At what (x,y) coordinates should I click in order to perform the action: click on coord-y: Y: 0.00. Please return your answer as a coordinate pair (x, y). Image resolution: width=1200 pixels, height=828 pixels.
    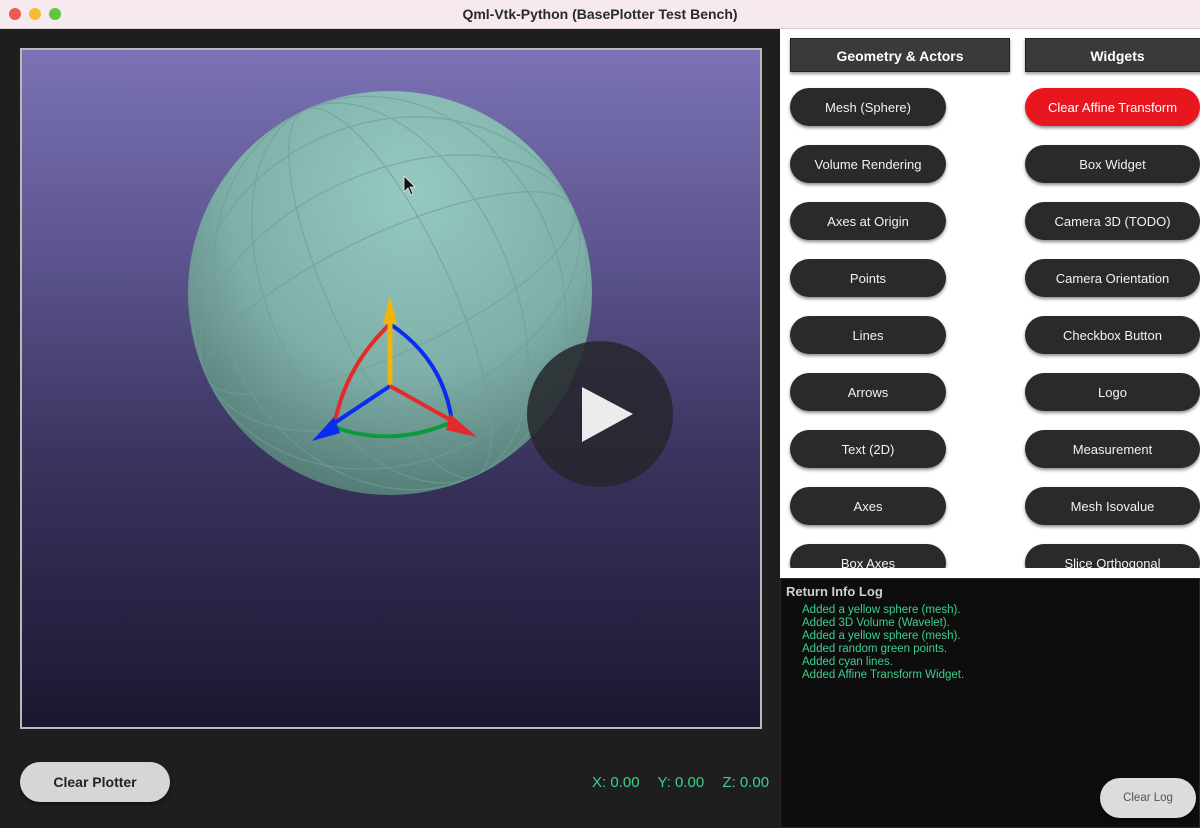
    Looking at the image, I should click on (681, 782).